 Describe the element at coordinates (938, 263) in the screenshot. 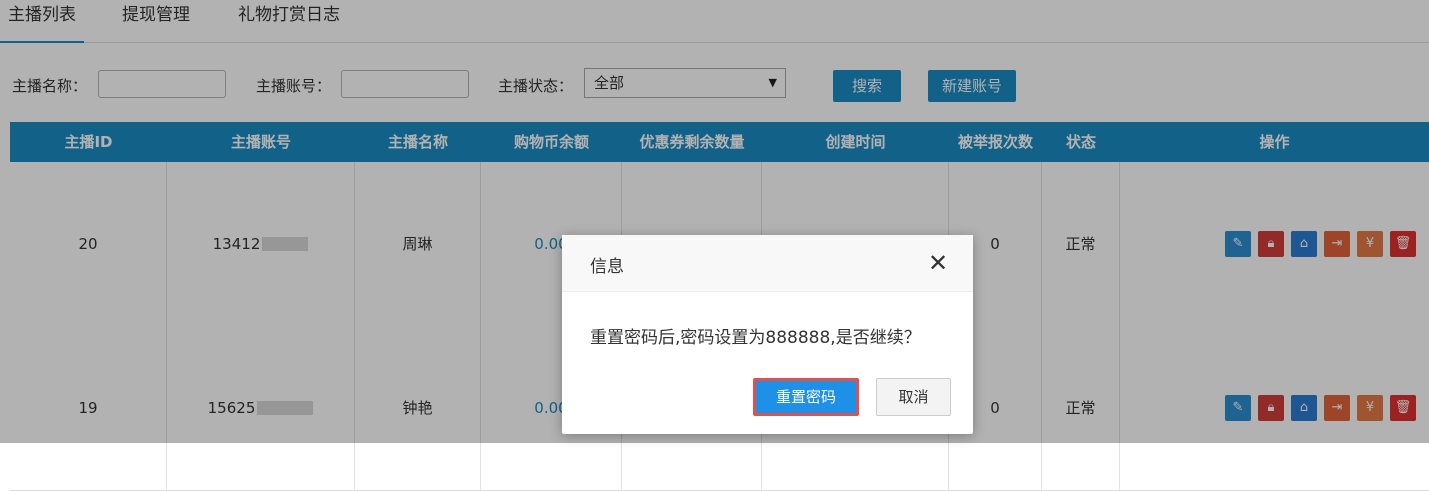

I see `close-icon: ✕` at that location.